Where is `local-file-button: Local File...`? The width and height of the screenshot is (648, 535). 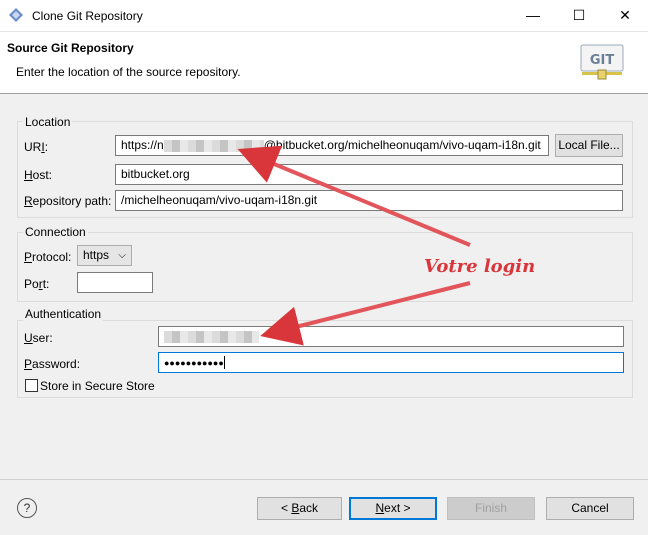 local-file-button: Local File... is located at coordinates (589, 145).